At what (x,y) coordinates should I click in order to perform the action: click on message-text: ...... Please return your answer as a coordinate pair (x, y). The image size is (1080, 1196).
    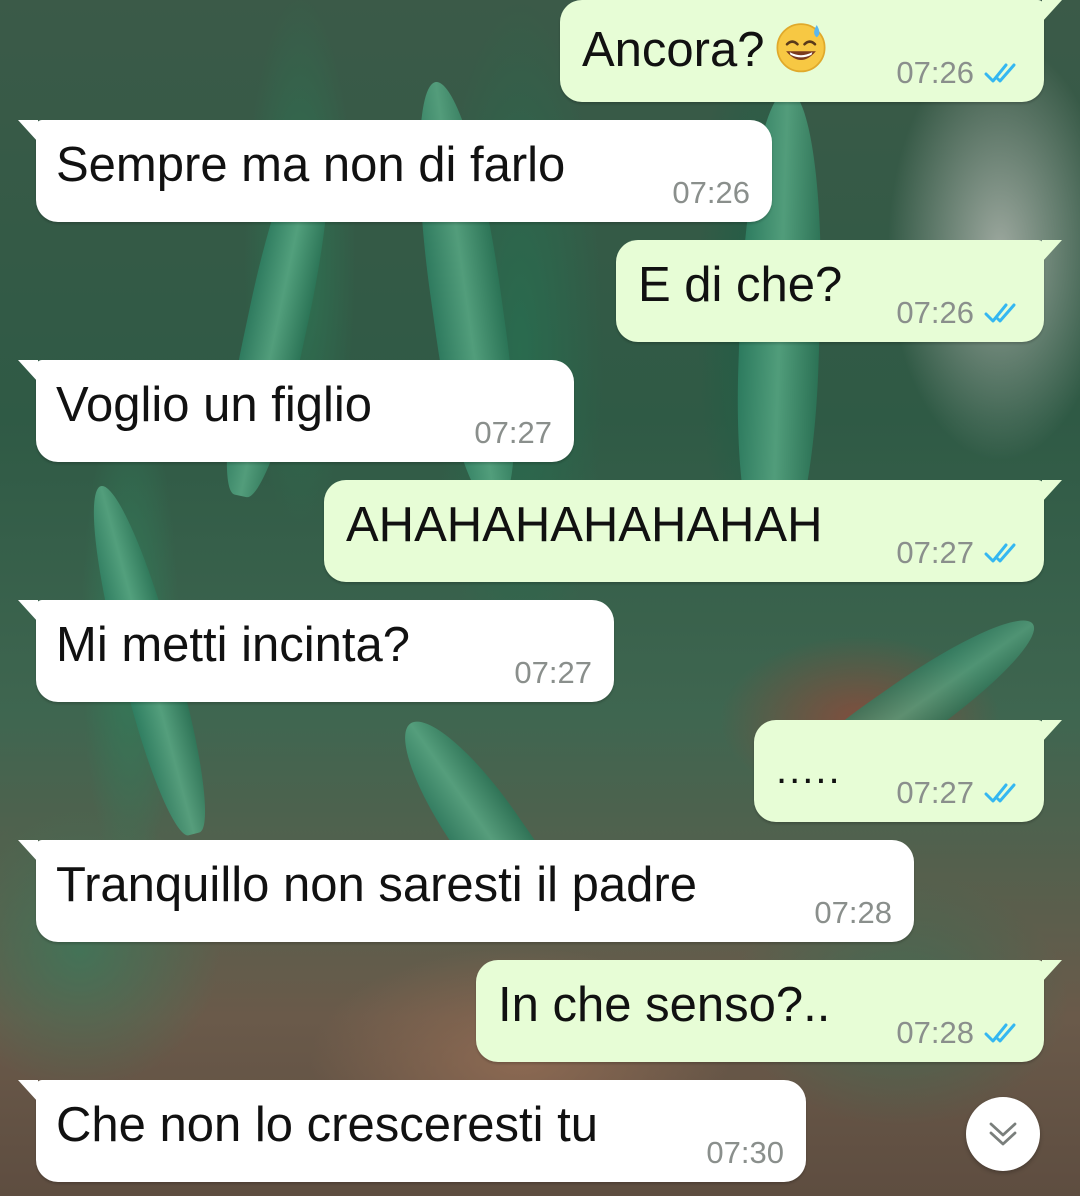
    Looking at the image, I should click on (809, 770).